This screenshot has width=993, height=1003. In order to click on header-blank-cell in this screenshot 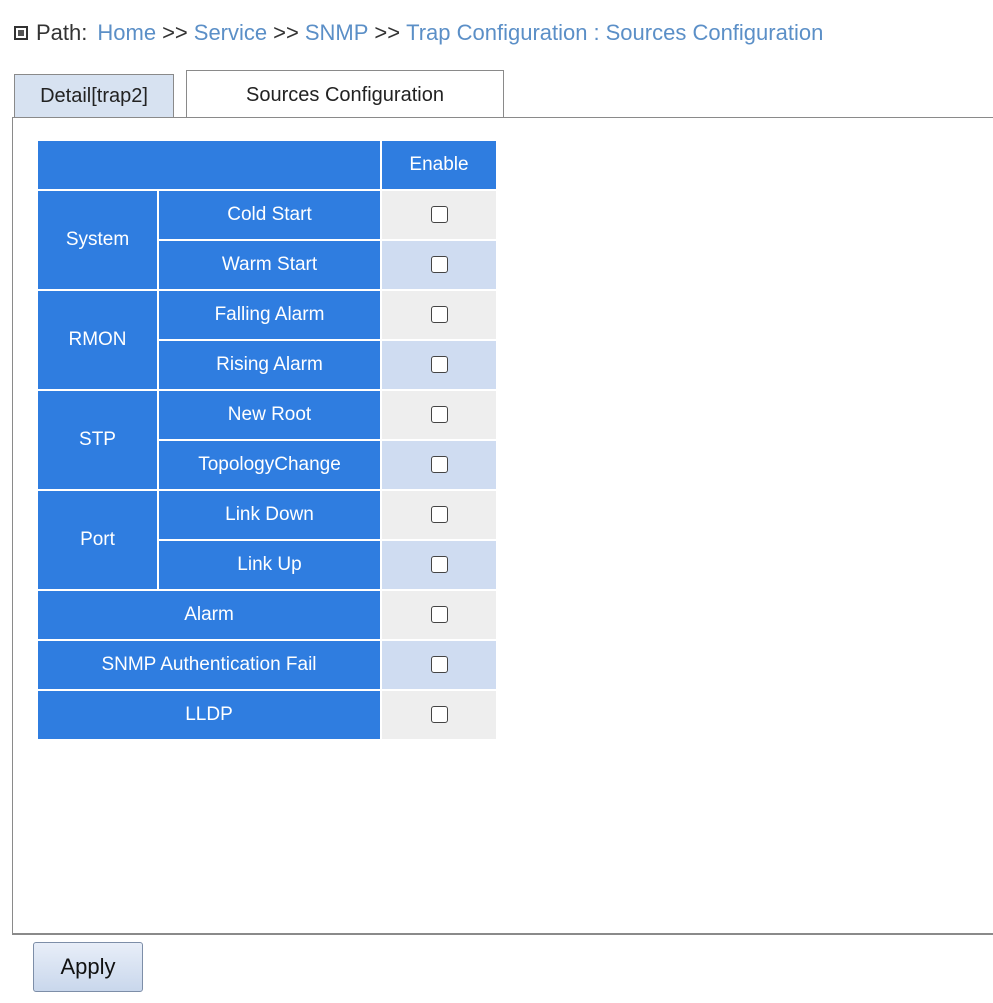, I will do `click(209, 165)`.